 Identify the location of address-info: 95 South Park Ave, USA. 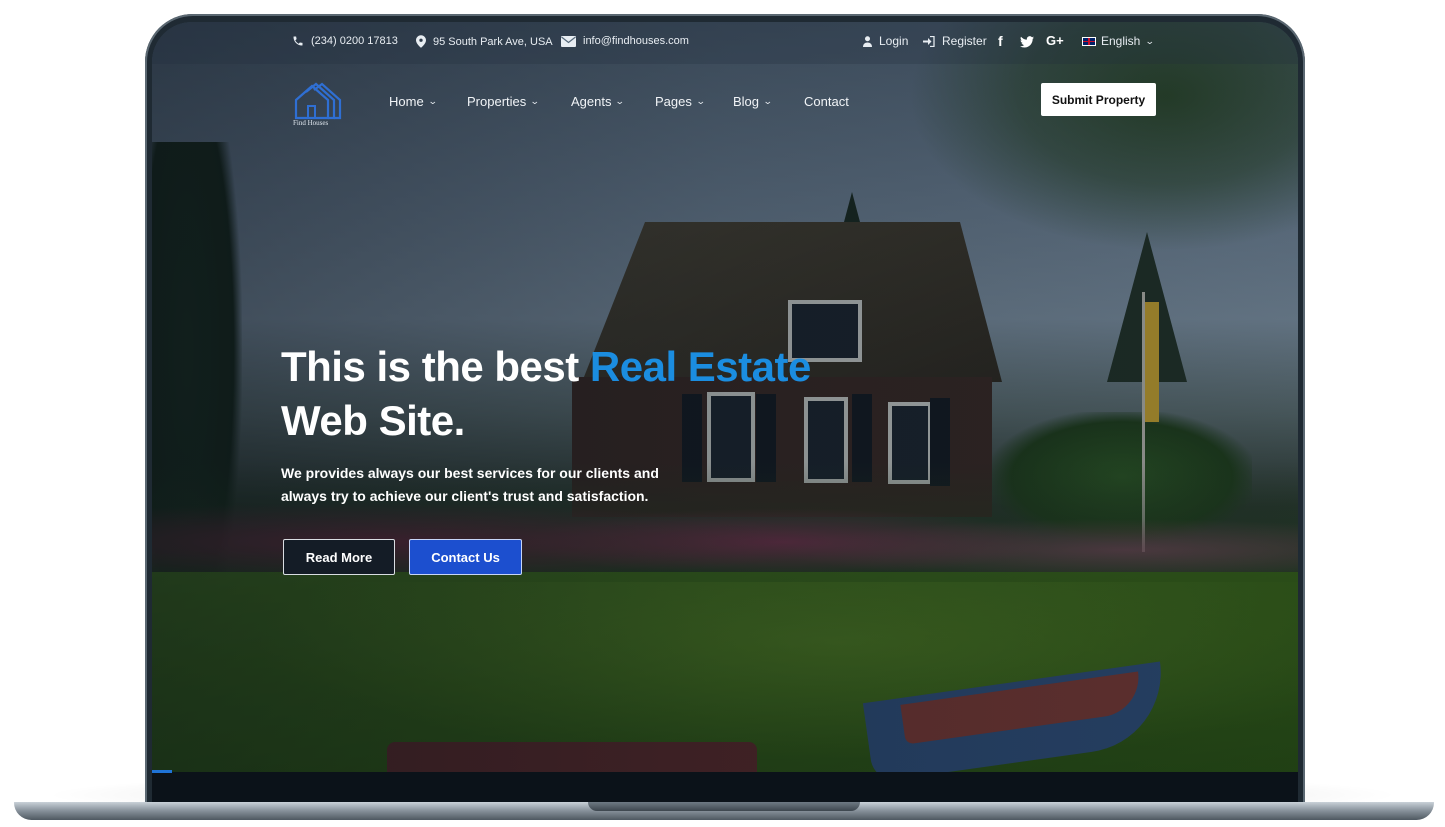
(484, 41).